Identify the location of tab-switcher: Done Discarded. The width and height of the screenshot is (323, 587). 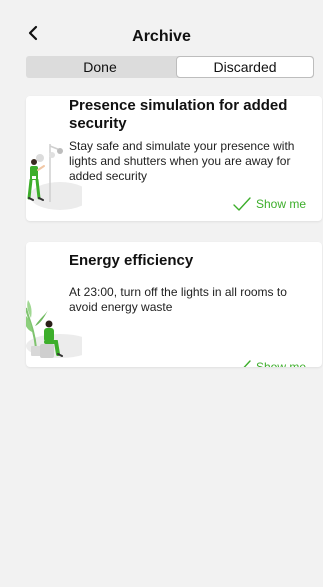
(170, 67).